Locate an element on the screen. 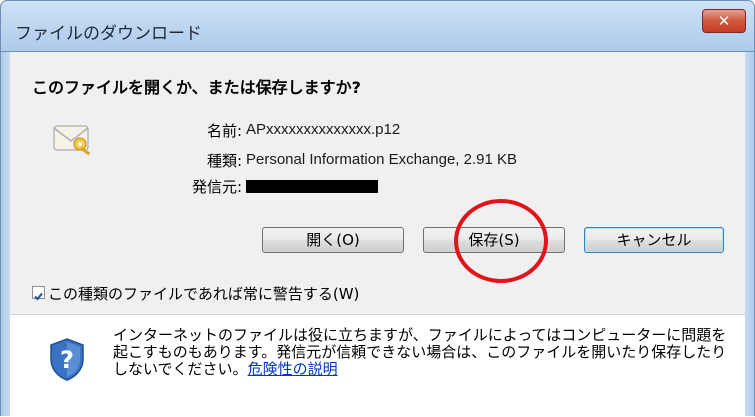 The height and width of the screenshot is (417, 755). close-button: ✕ is located at coordinates (724, 21).